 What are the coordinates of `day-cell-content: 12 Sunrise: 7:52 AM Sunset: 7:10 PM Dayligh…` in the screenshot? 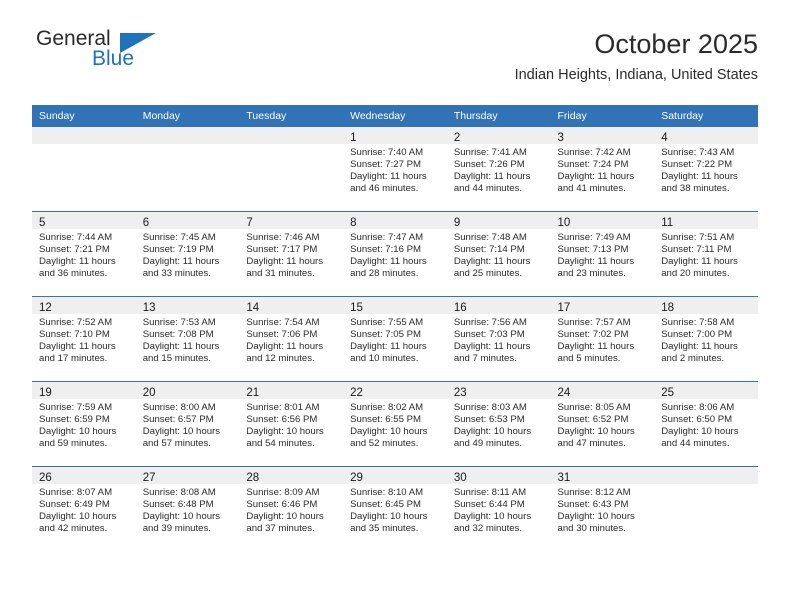 It's located at (84, 339).